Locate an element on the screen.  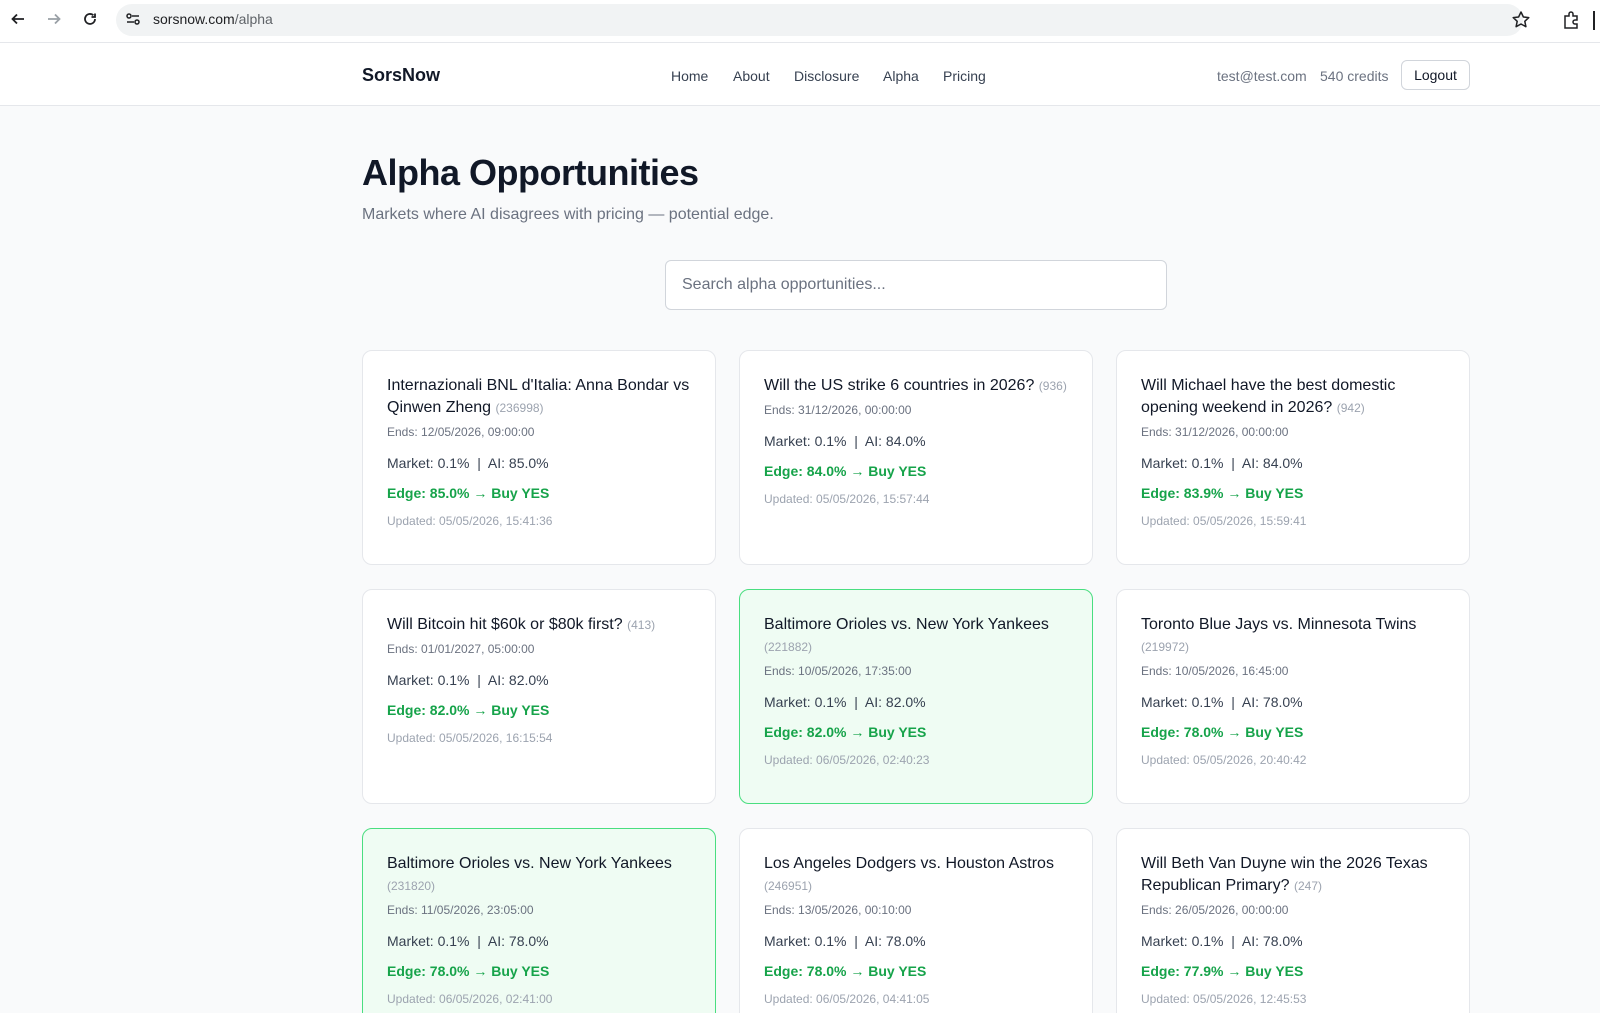
address-bar is located at coordinates (819, 20).